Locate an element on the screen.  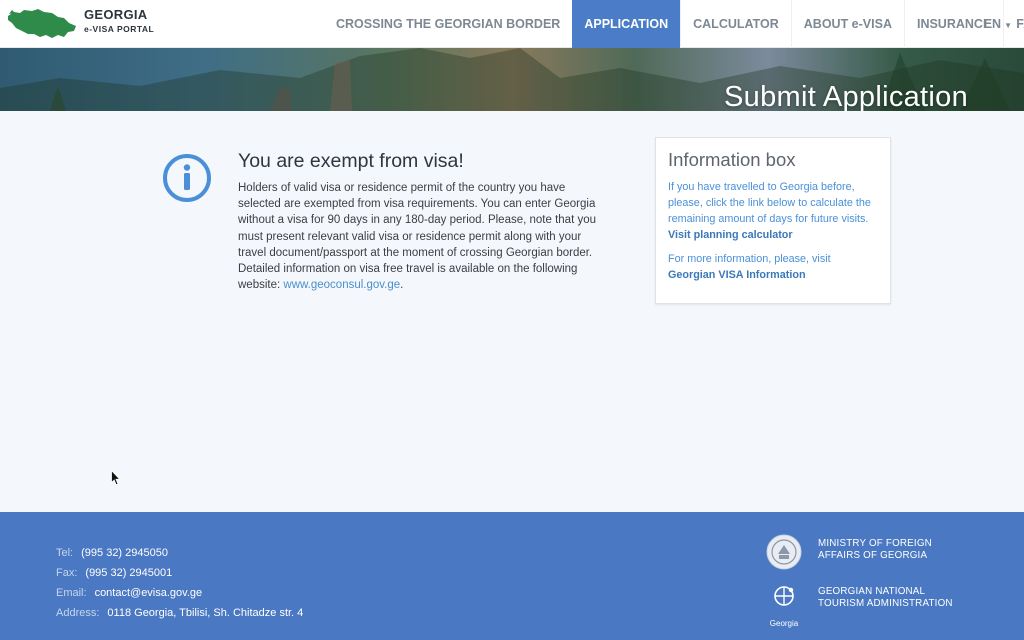
brand-subtitle: e-VISA PORTAL is located at coordinates (119, 29).